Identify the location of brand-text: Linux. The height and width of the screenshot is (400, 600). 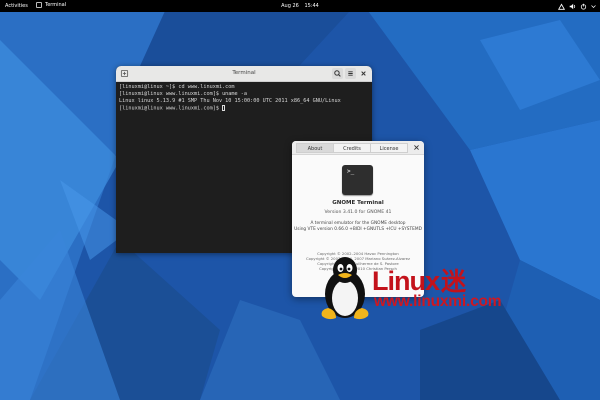
(406, 281).